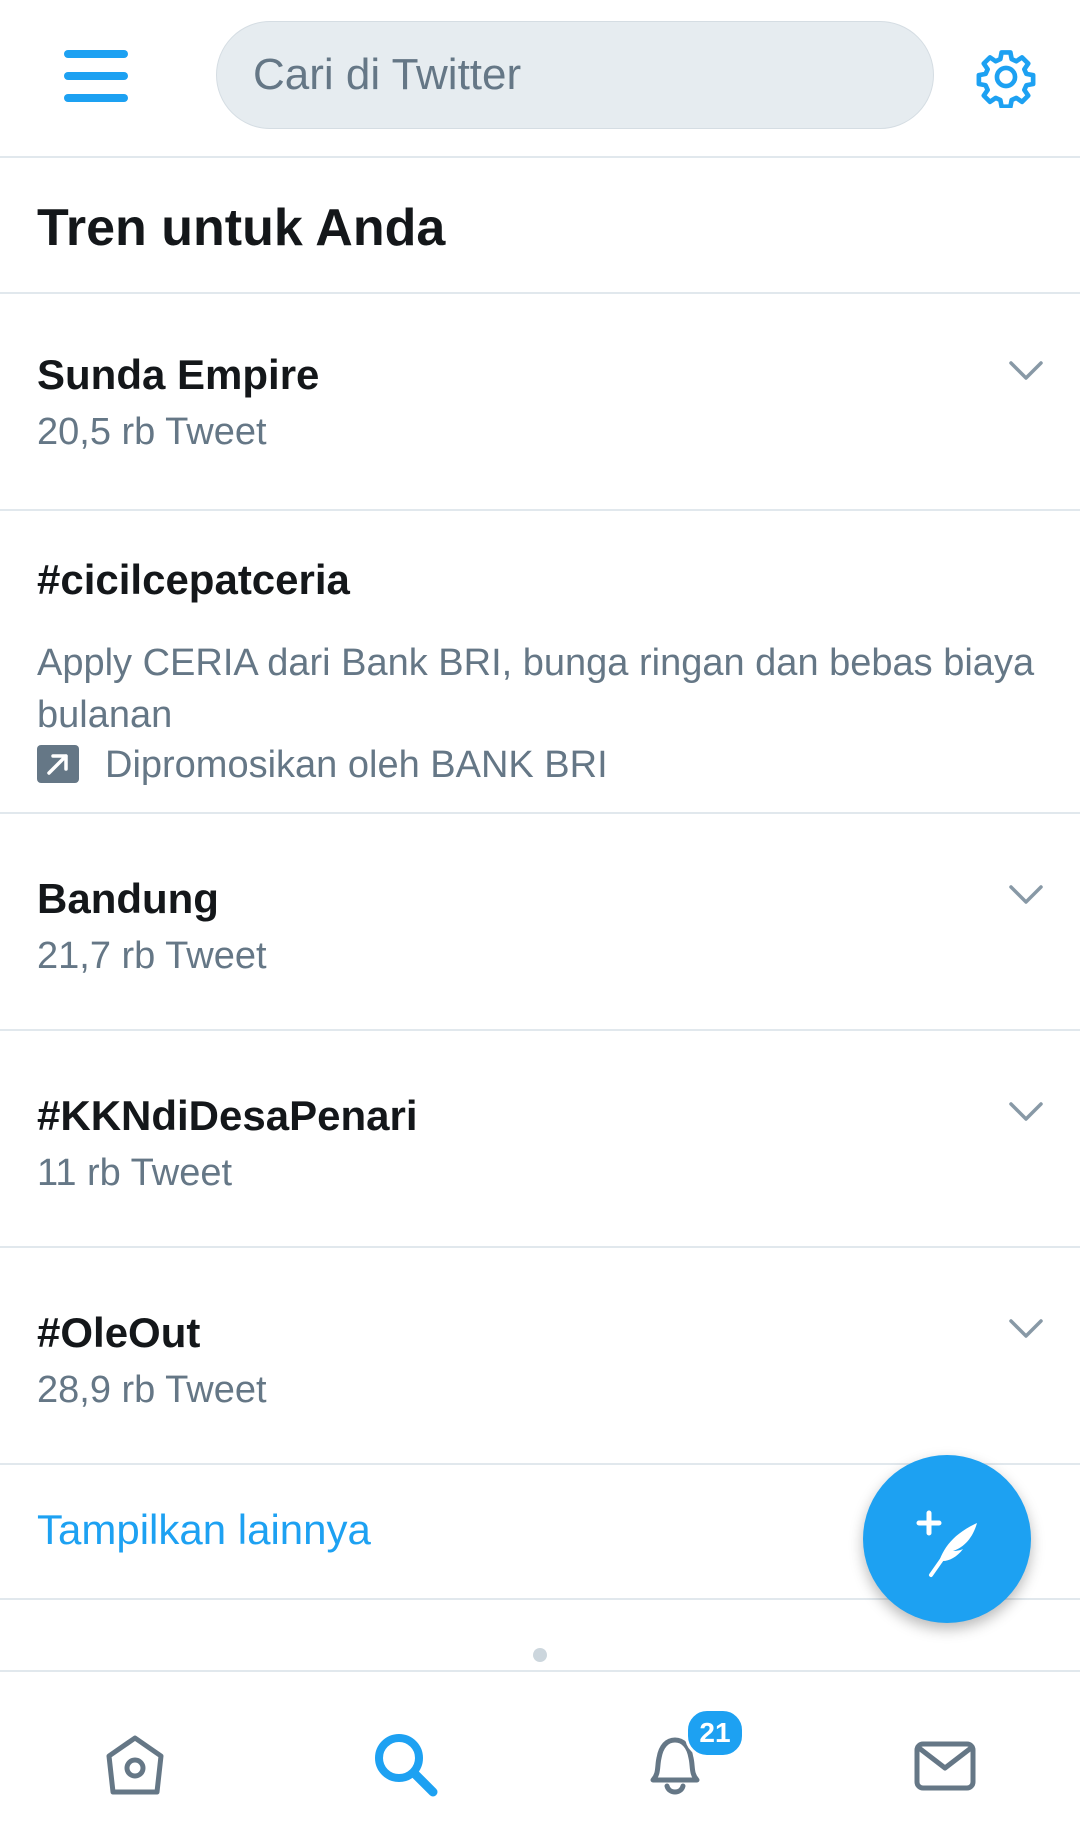 The width and height of the screenshot is (1080, 1839). Describe the element at coordinates (405, 1764) in the screenshot. I see `search-icon` at that location.